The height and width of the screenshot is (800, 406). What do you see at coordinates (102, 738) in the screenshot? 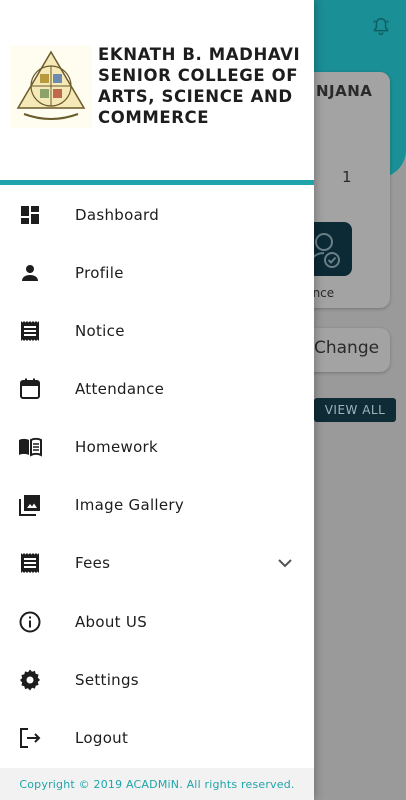
I see `menu-label-logout: Logout` at bounding box center [102, 738].